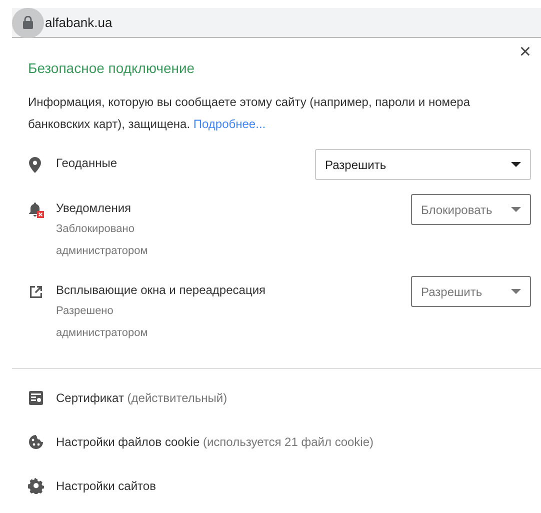 The image size is (541, 513). I want to click on site-info-link: Настройки файлов cookie (используется 21 файл cookie), so click(215, 442).